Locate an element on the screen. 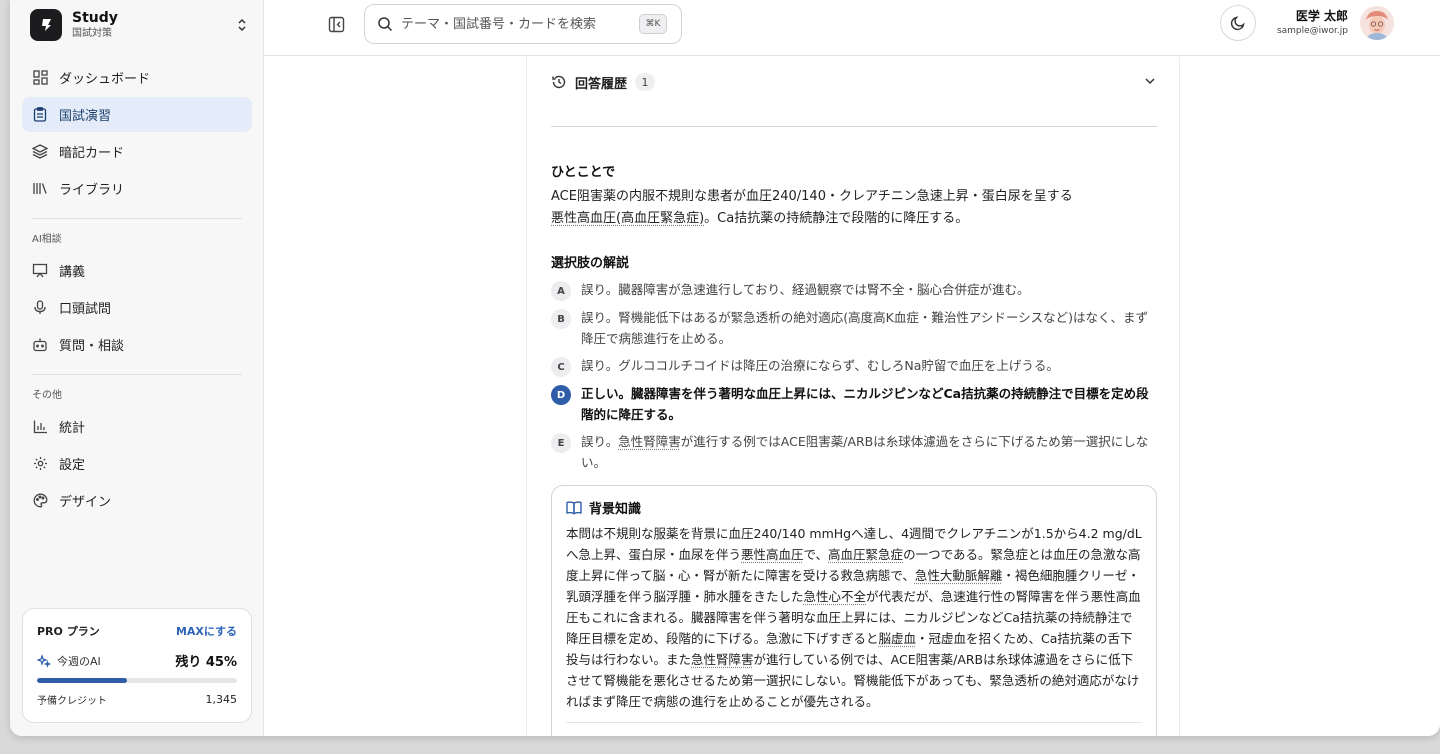 This screenshot has height=754, width=1440. choice-badge: E is located at coordinates (561, 443).